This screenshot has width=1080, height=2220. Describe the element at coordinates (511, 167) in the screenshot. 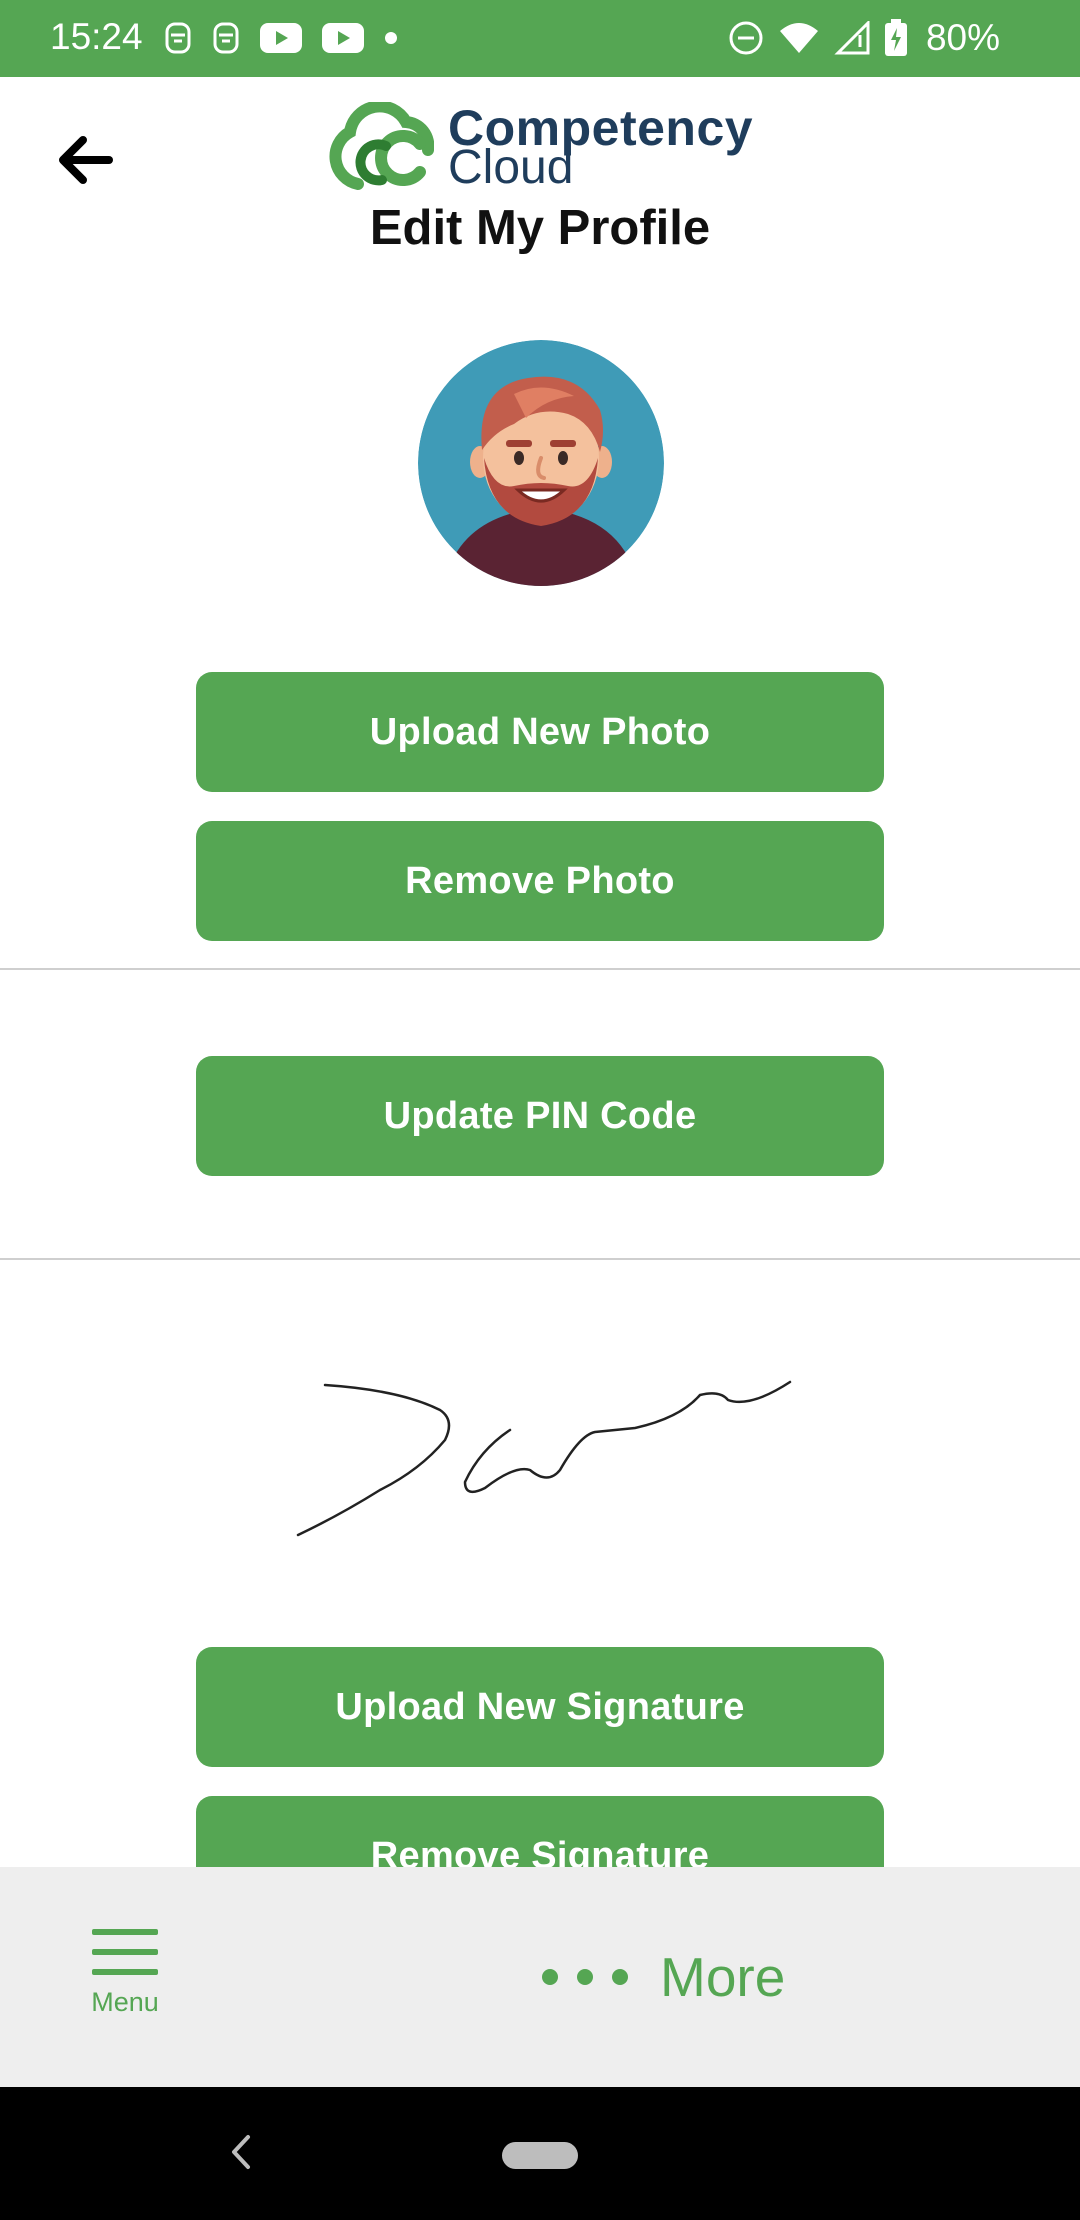

I see `logo-text-cloud: Cloud` at that location.